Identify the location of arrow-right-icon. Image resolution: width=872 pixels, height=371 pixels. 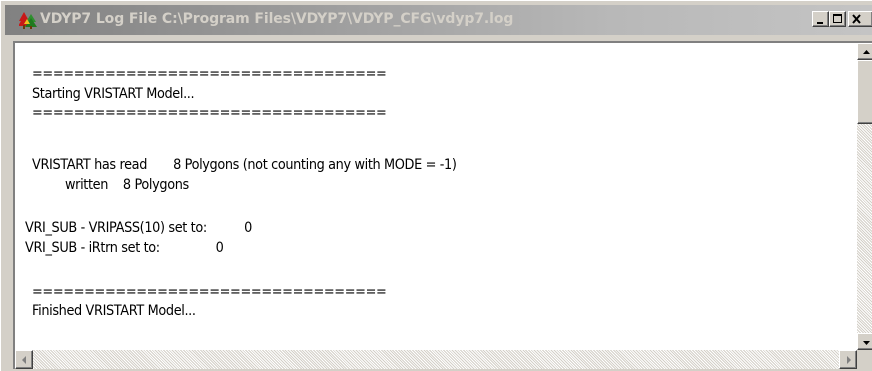
(849, 360).